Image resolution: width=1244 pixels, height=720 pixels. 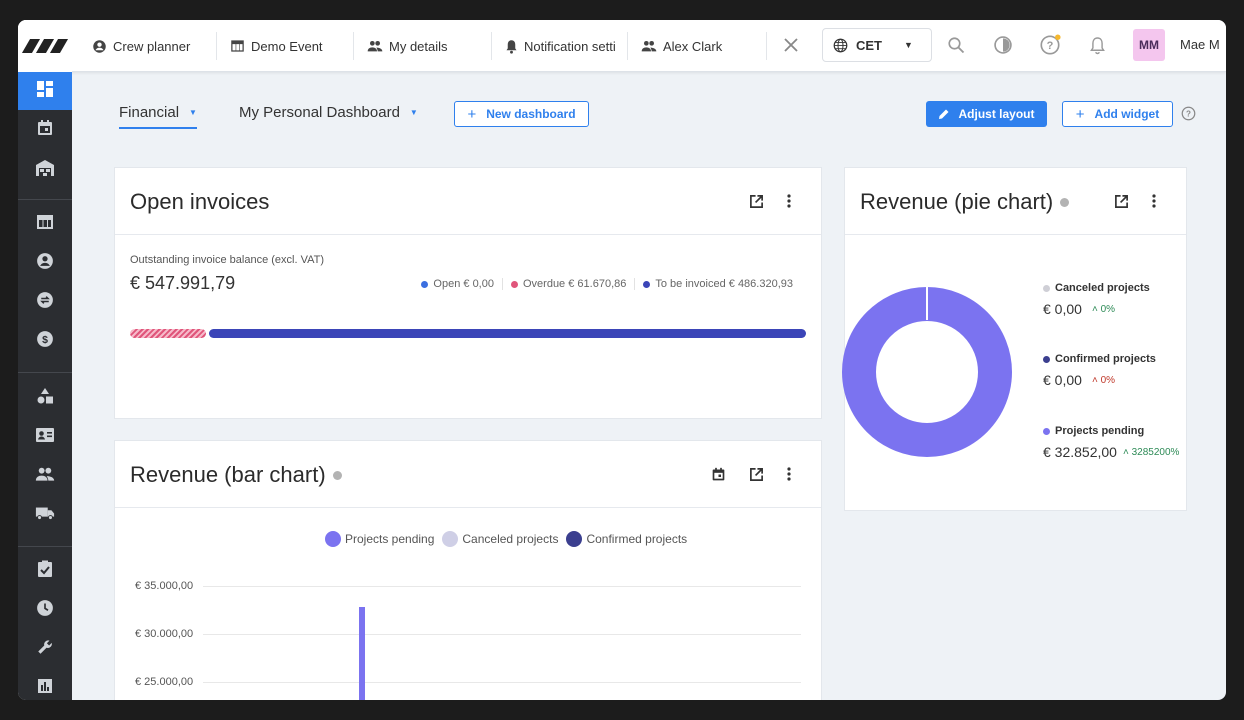 I want to click on widget-title: Revenue (bar chart), so click(x=236, y=475).